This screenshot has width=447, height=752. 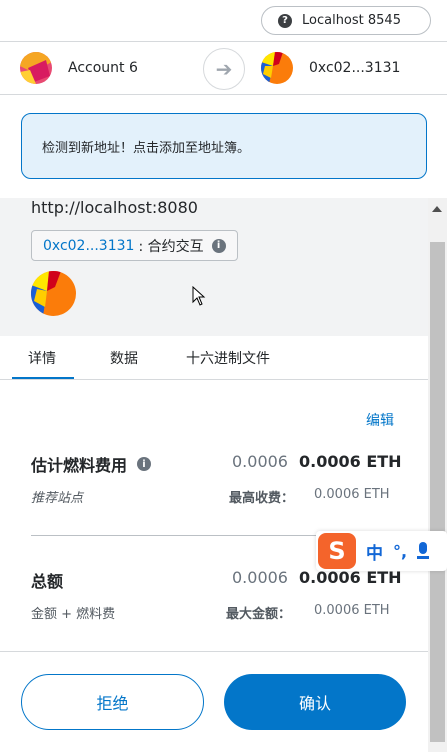 What do you see at coordinates (337, 551) in the screenshot?
I see `sogou-logo-icon: S` at bounding box center [337, 551].